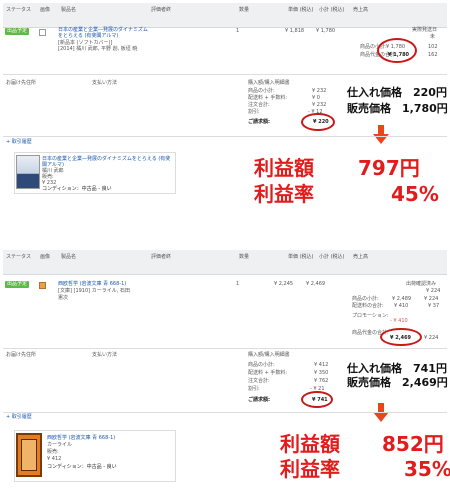 The image size is (450, 494). Describe the element at coordinates (321, 373) in the screenshot. I see `summary-value: ¥ 350` at that location.